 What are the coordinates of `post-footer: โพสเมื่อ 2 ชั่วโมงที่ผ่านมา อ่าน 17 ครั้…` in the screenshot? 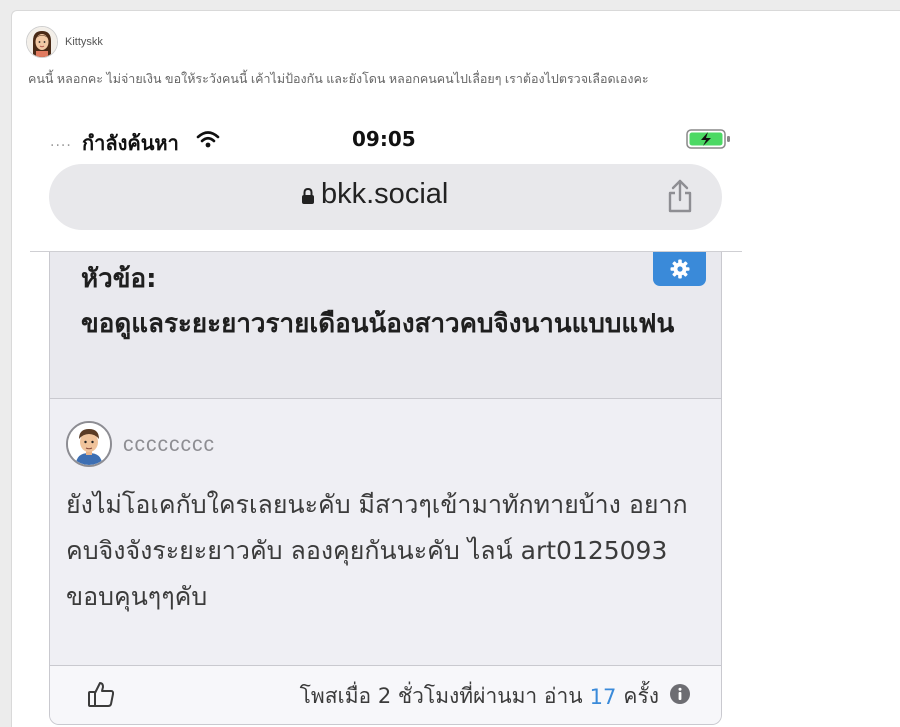 It's located at (385, 694).